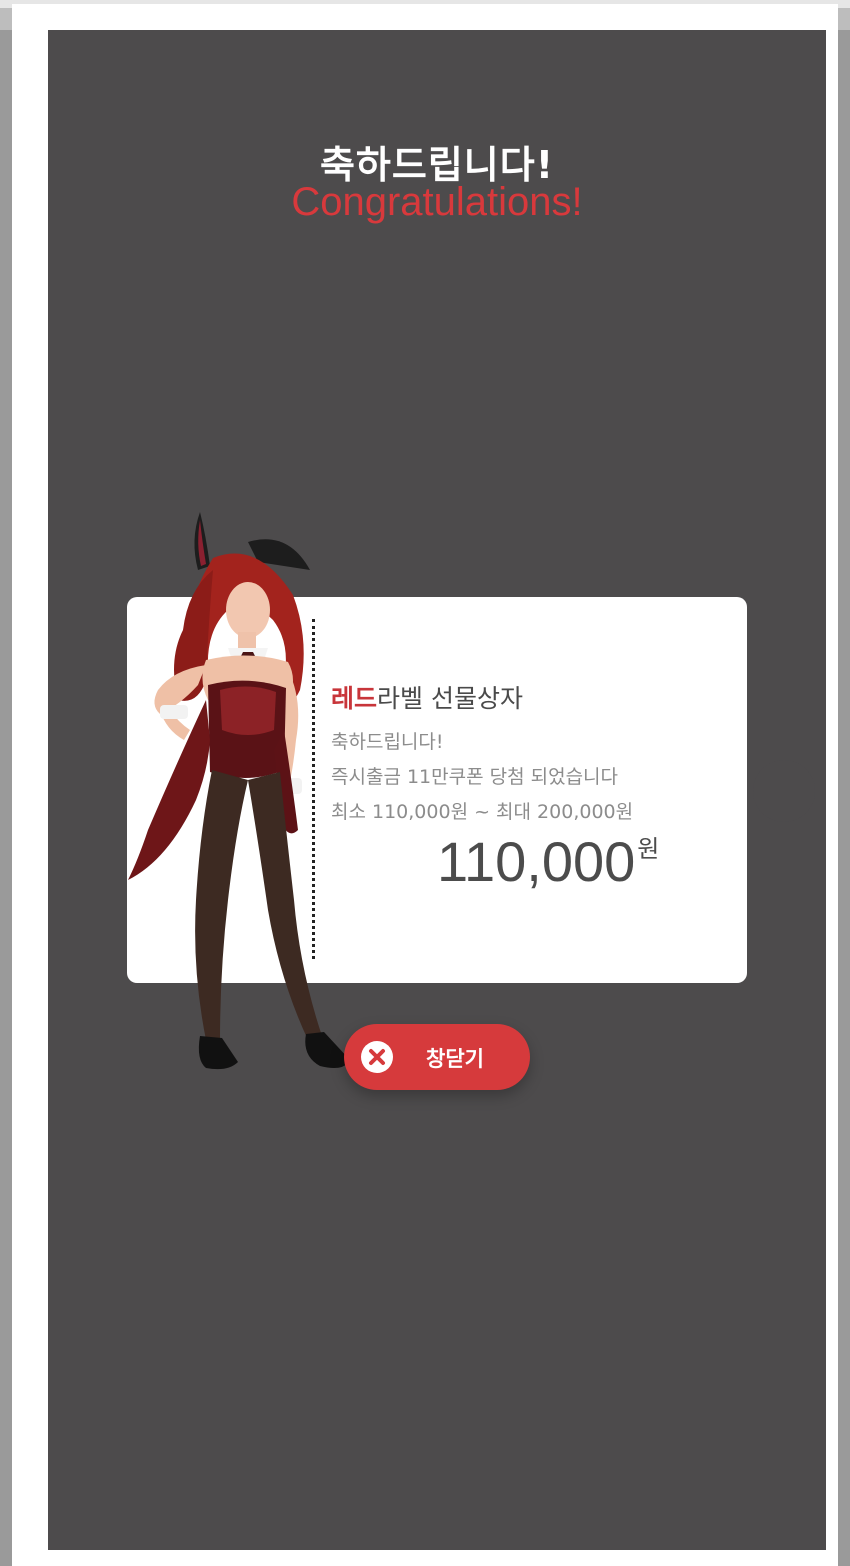 The width and height of the screenshot is (850, 1566). Describe the element at coordinates (455, 1059) in the screenshot. I see `close-window-label: 창닫기` at that location.